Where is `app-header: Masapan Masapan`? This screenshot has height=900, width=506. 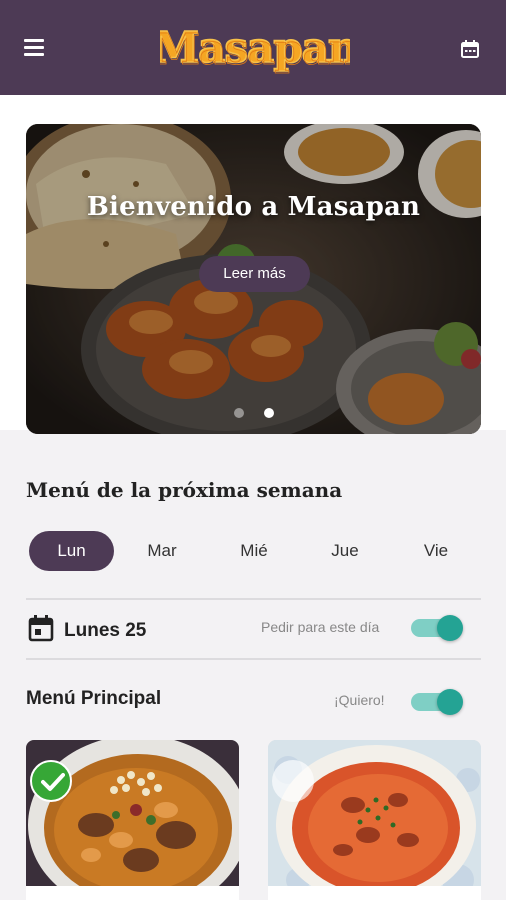
app-header: Masapan Masapan is located at coordinates (253, 47).